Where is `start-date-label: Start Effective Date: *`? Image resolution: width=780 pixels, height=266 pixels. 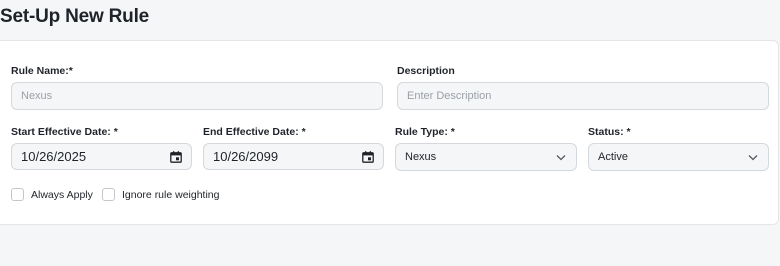
start-date-label: Start Effective Date: * is located at coordinates (64, 132).